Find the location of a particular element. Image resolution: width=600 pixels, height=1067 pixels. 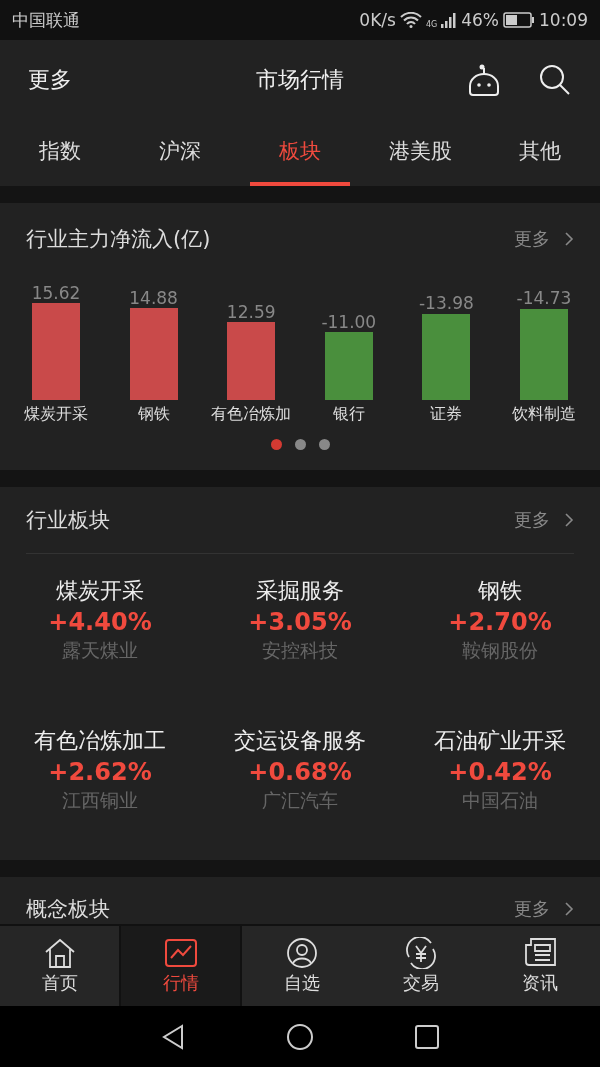

sector-name: 煤炭开采 is located at coordinates (100, 591).